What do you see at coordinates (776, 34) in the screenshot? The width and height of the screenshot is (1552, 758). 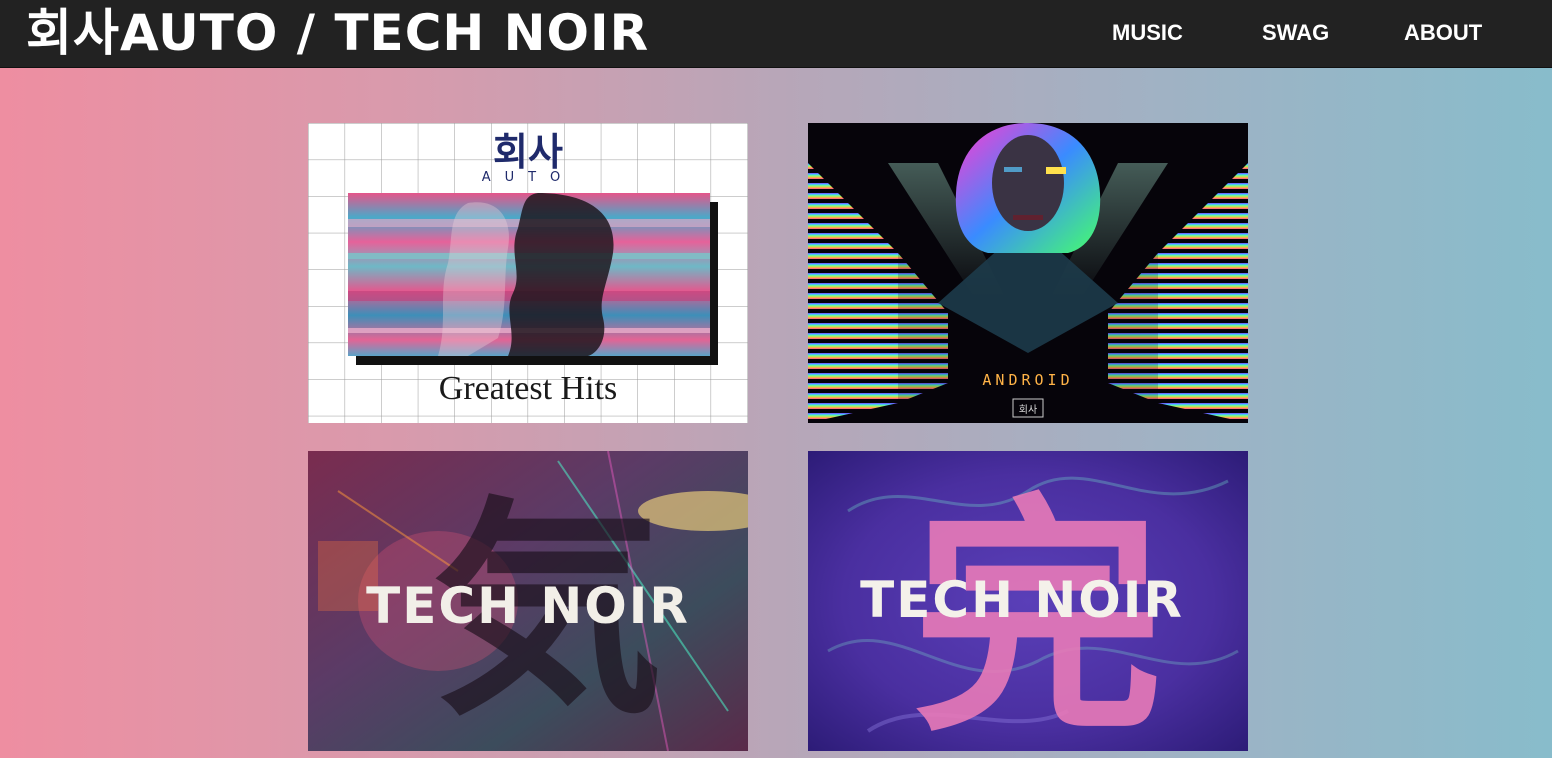 I see `top-navbar: 회사AUTO / TECH NOIR MUSIC SWAG ABOUT` at bounding box center [776, 34].